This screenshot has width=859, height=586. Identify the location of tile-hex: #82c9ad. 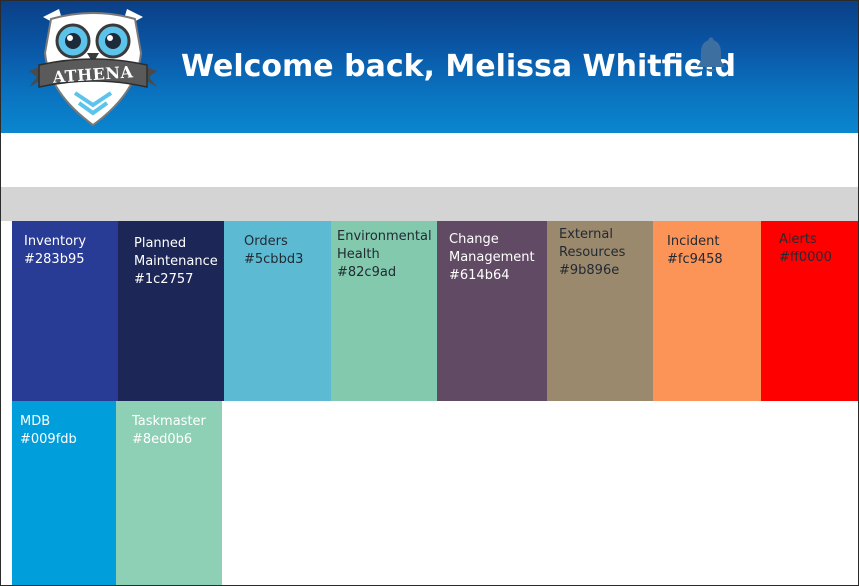
(367, 272).